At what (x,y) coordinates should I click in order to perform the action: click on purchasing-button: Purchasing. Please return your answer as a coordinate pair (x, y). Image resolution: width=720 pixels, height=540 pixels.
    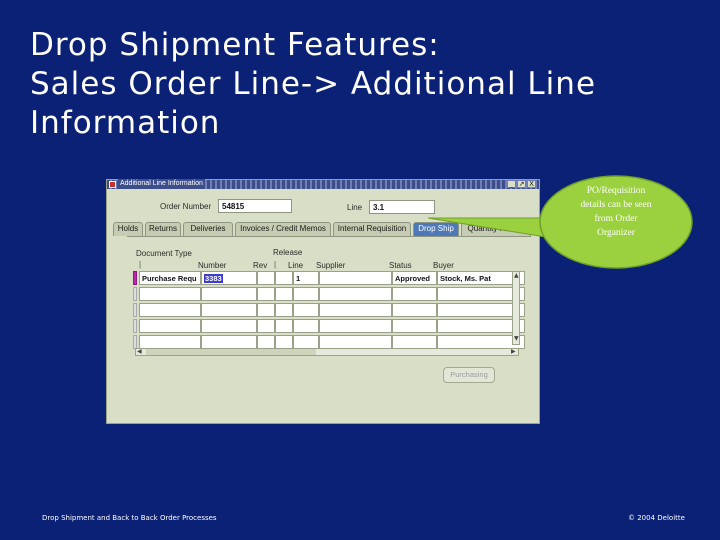
    Looking at the image, I should click on (469, 375).